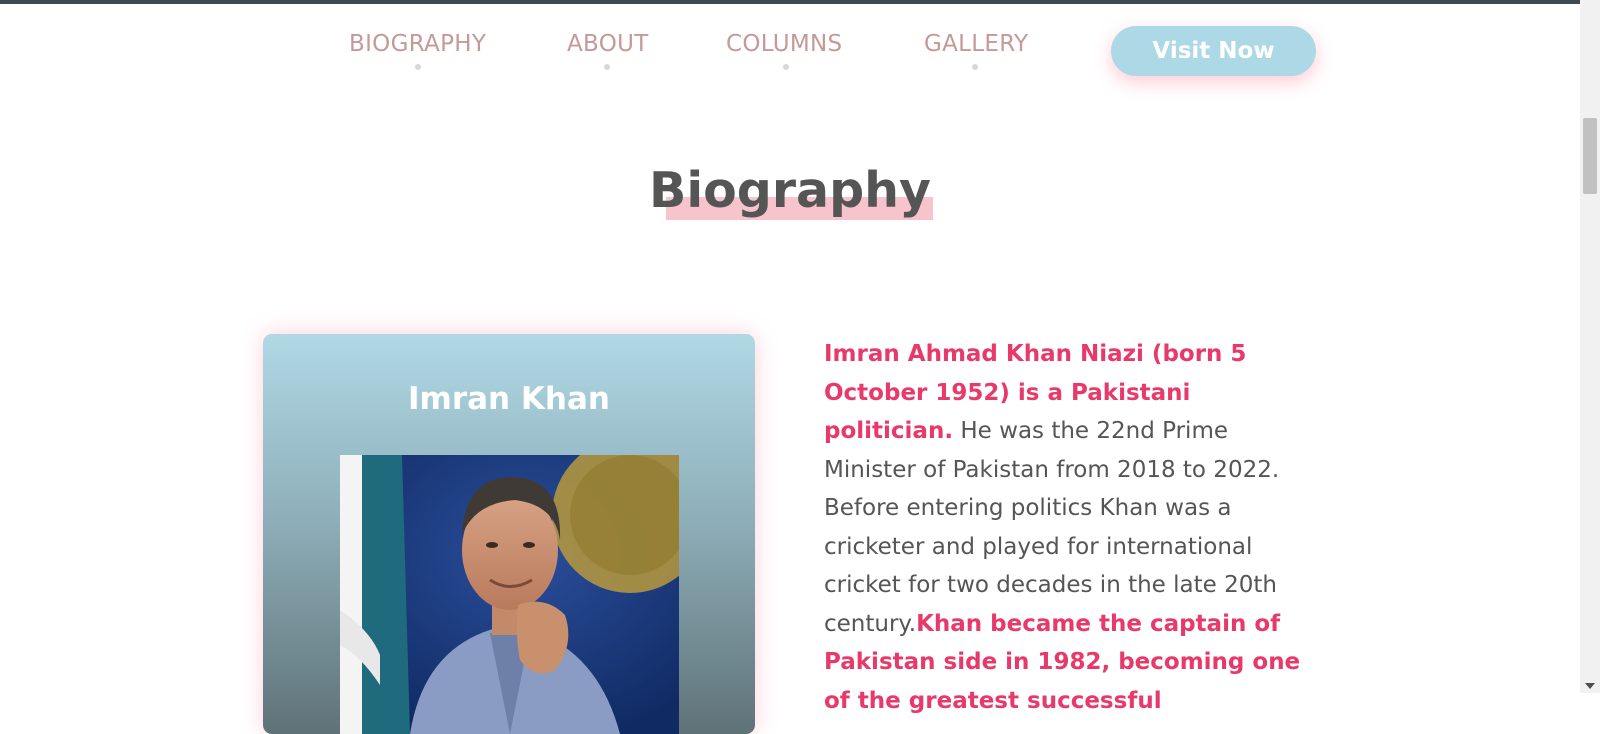  I want to click on profile-name: Imran Khan, so click(509, 399).